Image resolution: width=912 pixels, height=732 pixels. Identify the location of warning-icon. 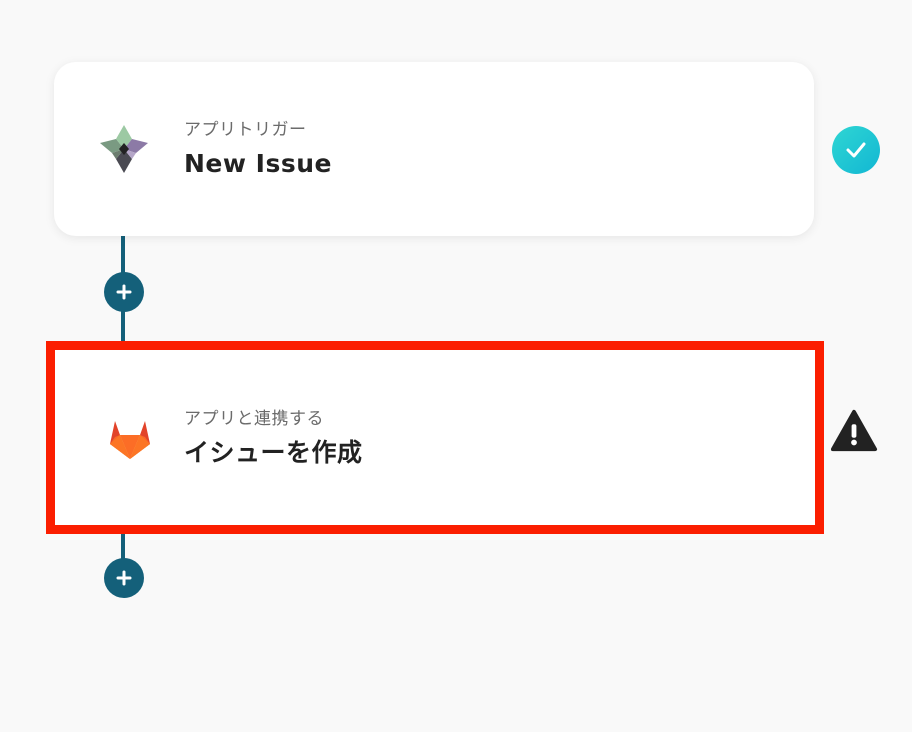
(854, 431).